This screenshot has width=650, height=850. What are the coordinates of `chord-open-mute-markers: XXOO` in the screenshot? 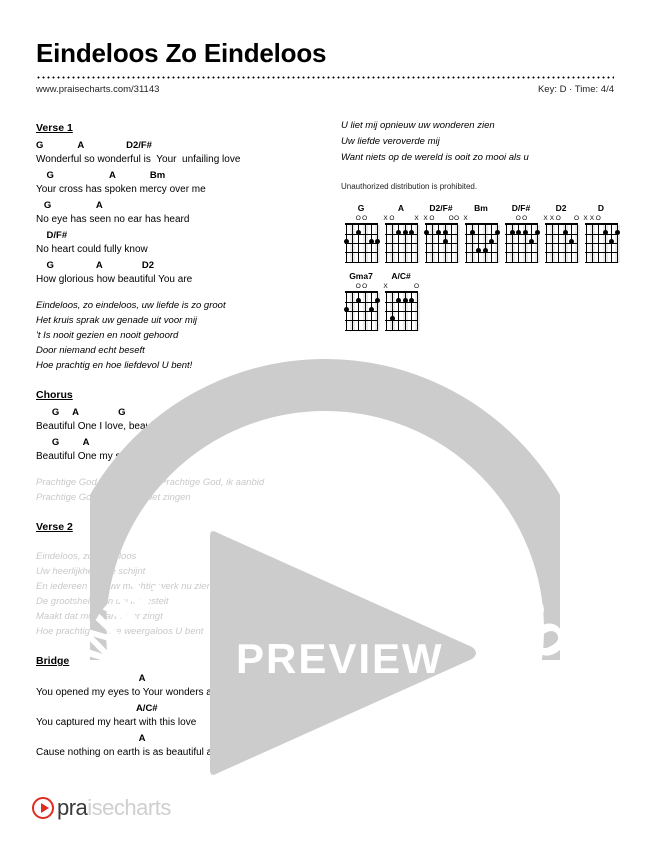 It's located at (561, 218).